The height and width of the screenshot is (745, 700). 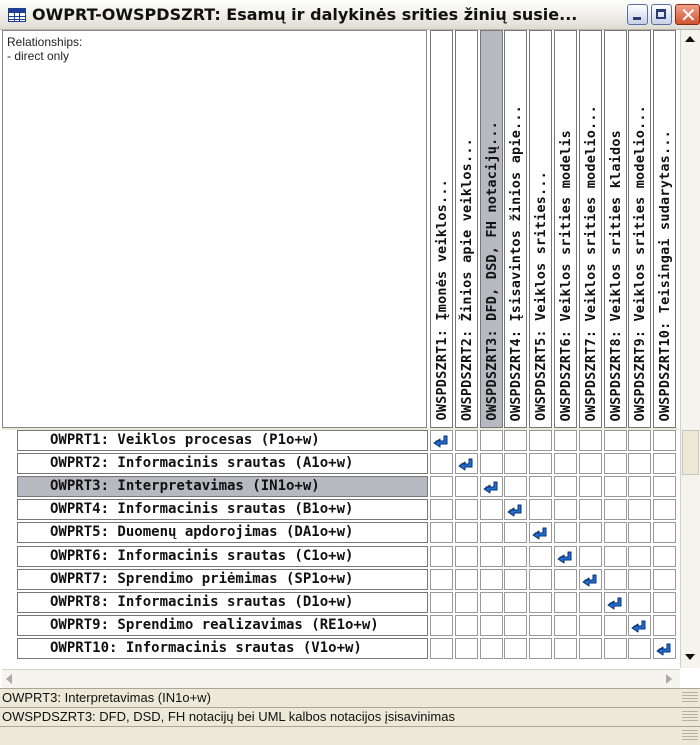 What do you see at coordinates (222, 556) in the screenshot?
I see `row-header: OWPRT6: Informacinis srautas (C1o+w)` at bounding box center [222, 556].